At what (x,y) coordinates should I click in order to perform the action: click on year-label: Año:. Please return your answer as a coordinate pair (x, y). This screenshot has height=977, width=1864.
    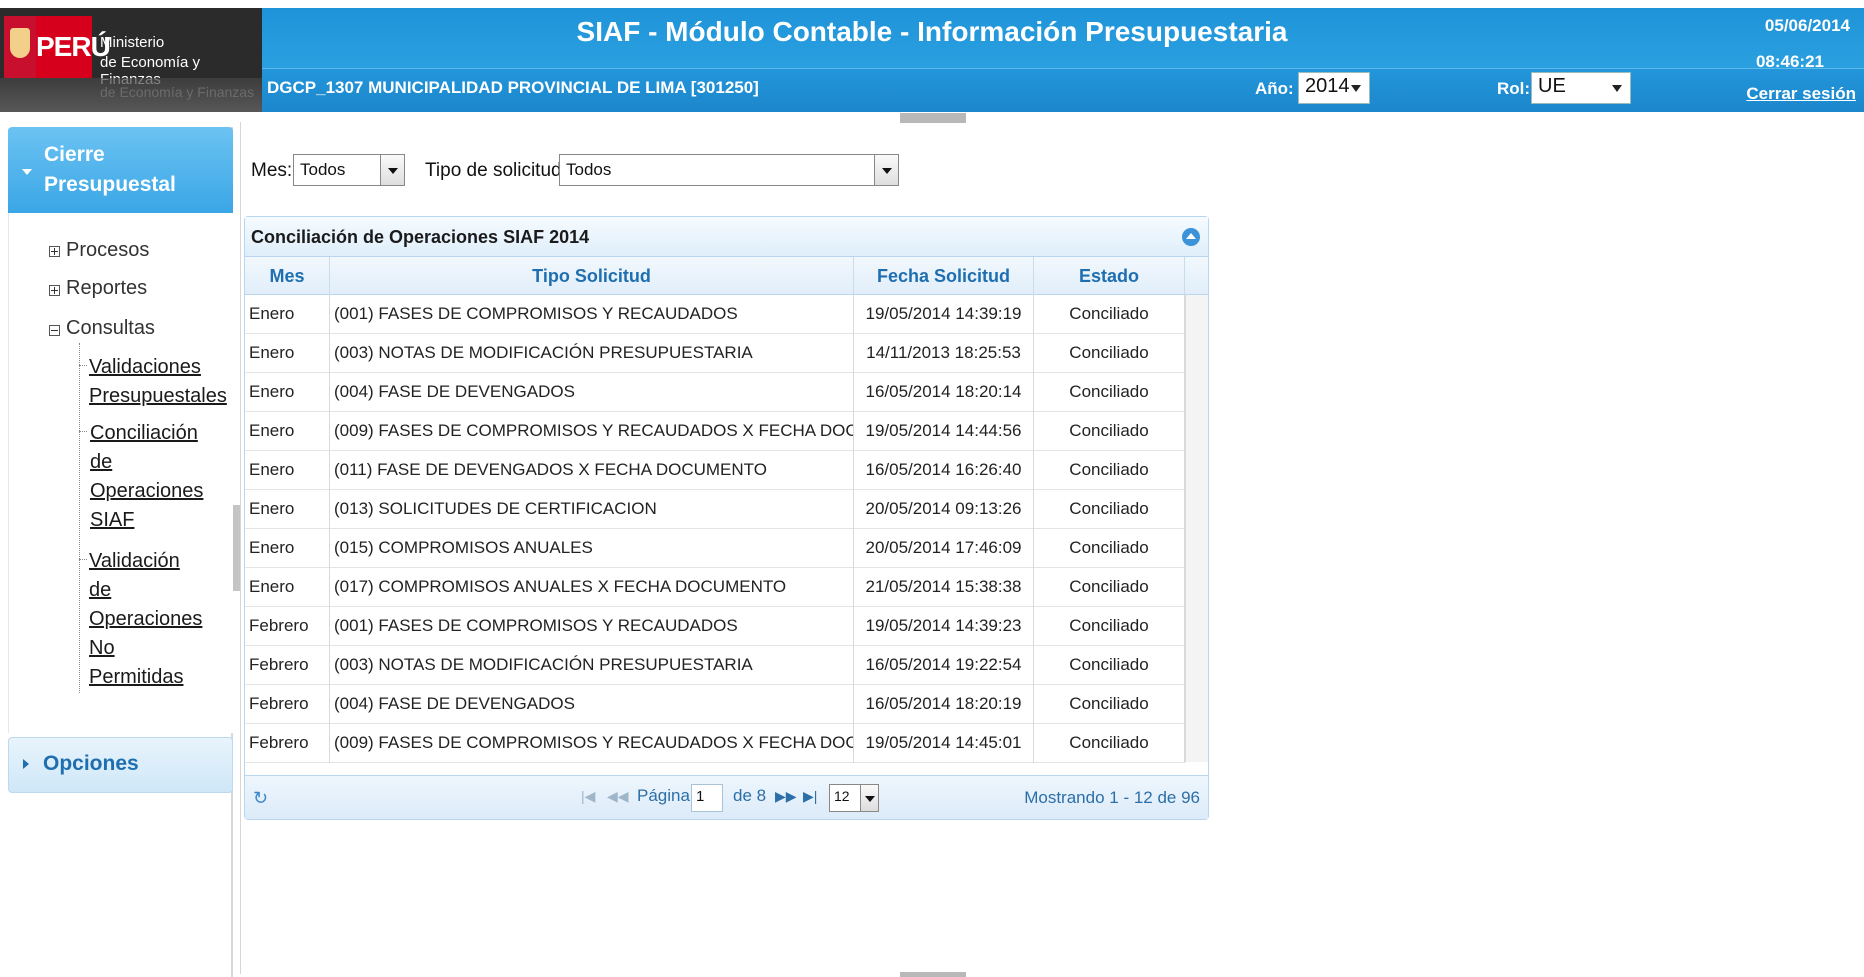
    Looking at the image, I should click on (1274, 88).